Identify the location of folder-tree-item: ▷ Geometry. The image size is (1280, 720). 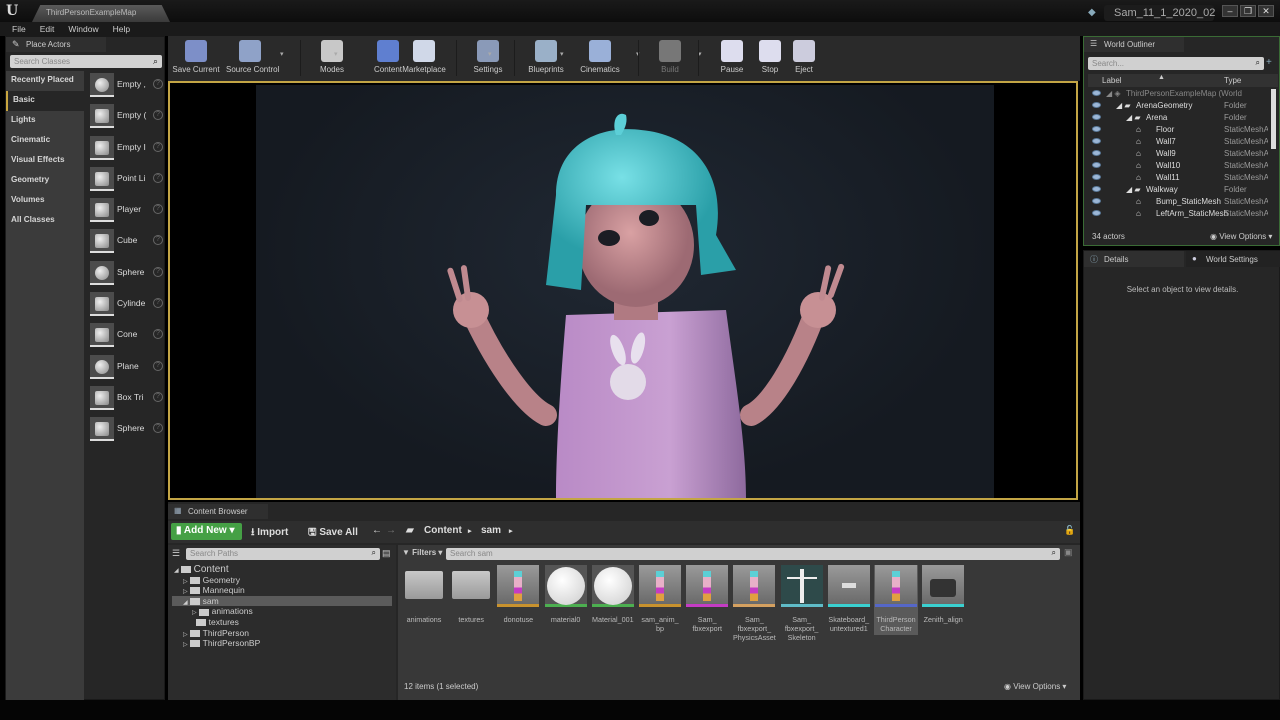
(282, 580).